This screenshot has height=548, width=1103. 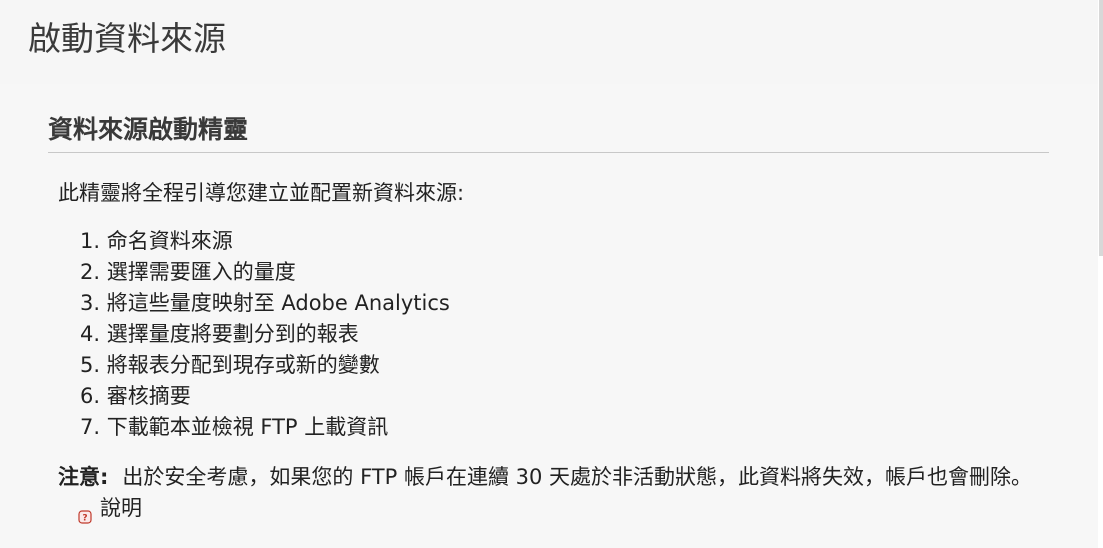 I want to click on section-divider, so click(x=548, y=152).